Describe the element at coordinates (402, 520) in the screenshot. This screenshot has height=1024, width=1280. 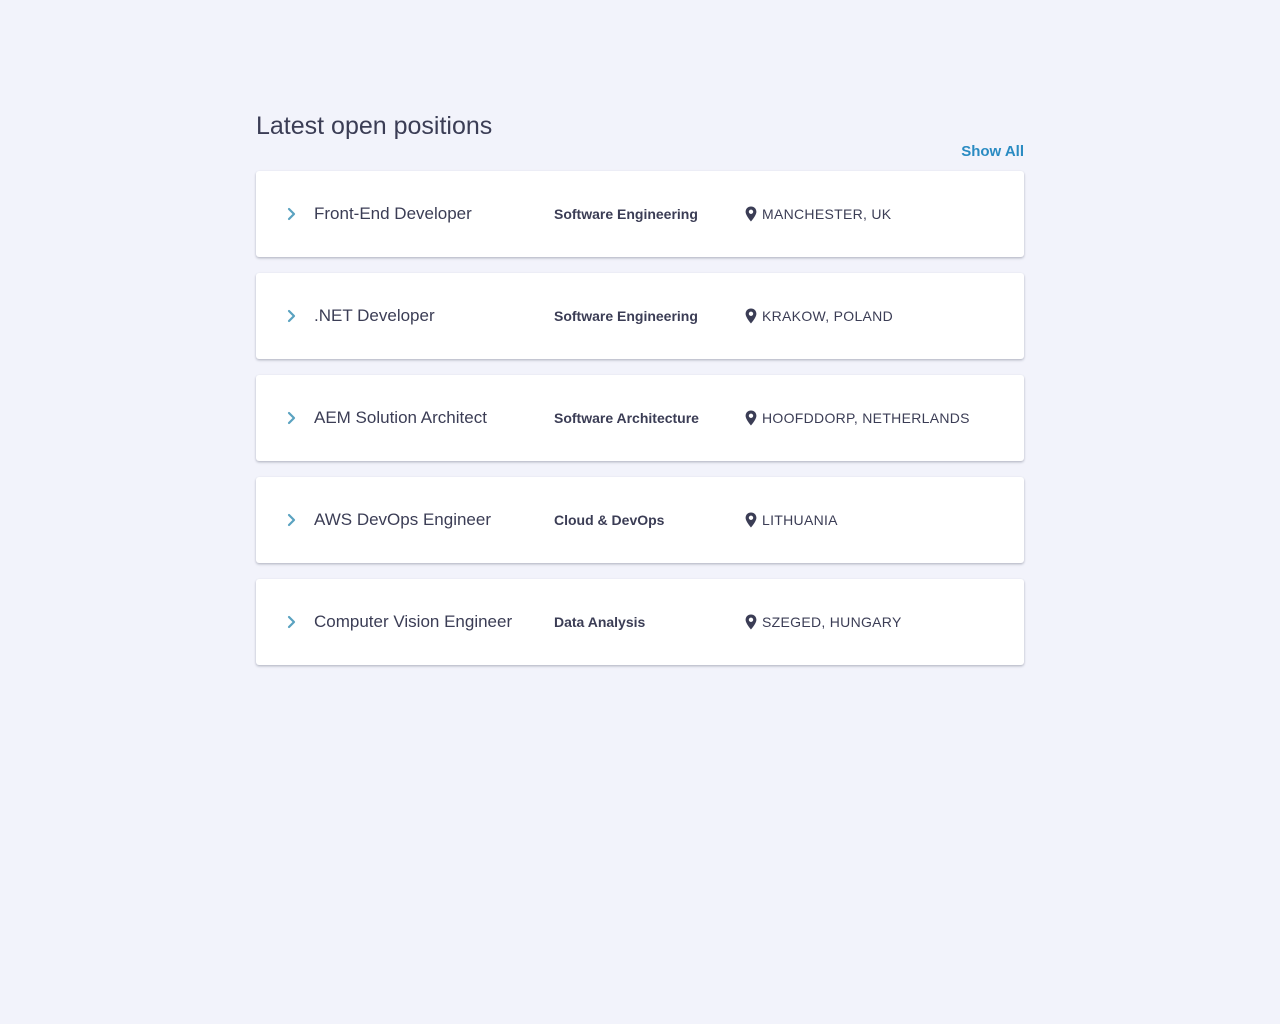
I see `position-title: AWS DevOps Engineer` at that location.